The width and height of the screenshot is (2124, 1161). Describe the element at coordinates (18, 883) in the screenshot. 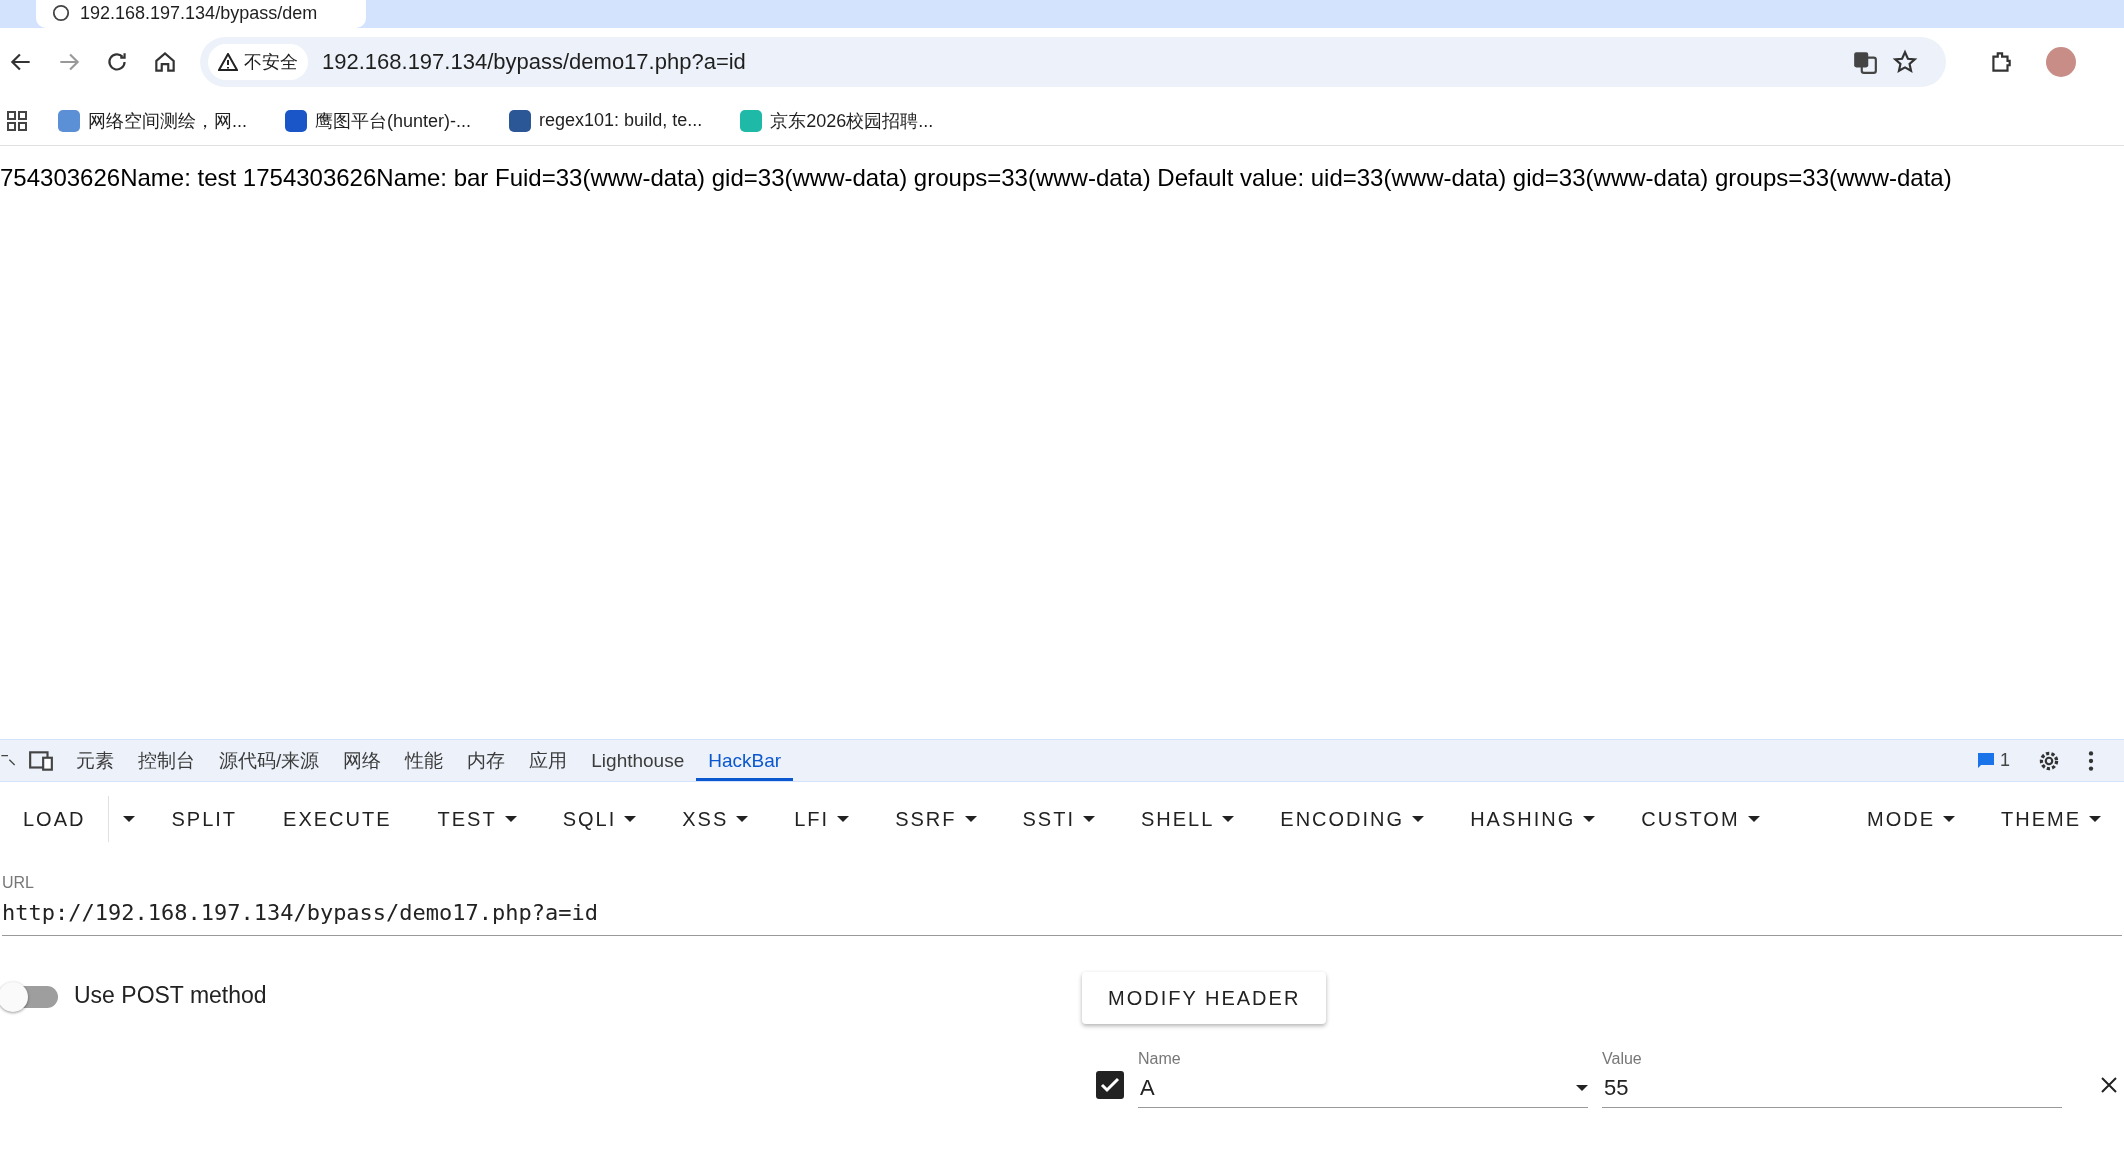

I see `url-label: URL` at that location.